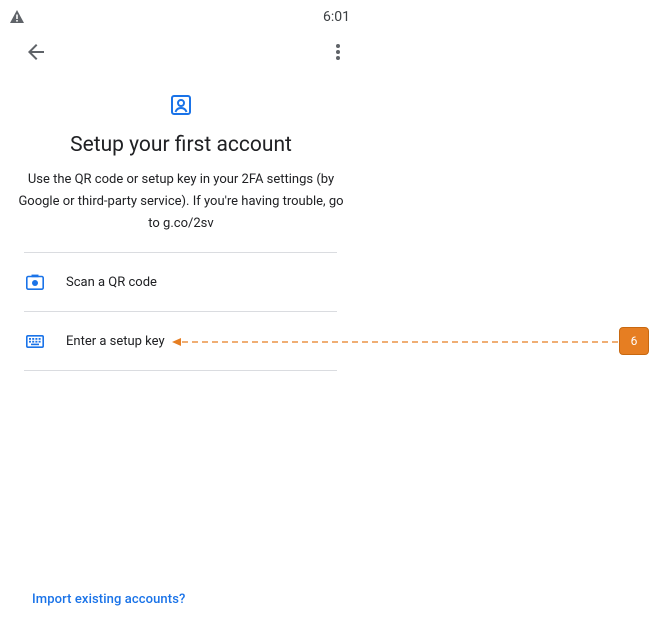  Describe the element at coordinates (634, 341) in the screenshot. I see `annotation-badge: 6` at that location.